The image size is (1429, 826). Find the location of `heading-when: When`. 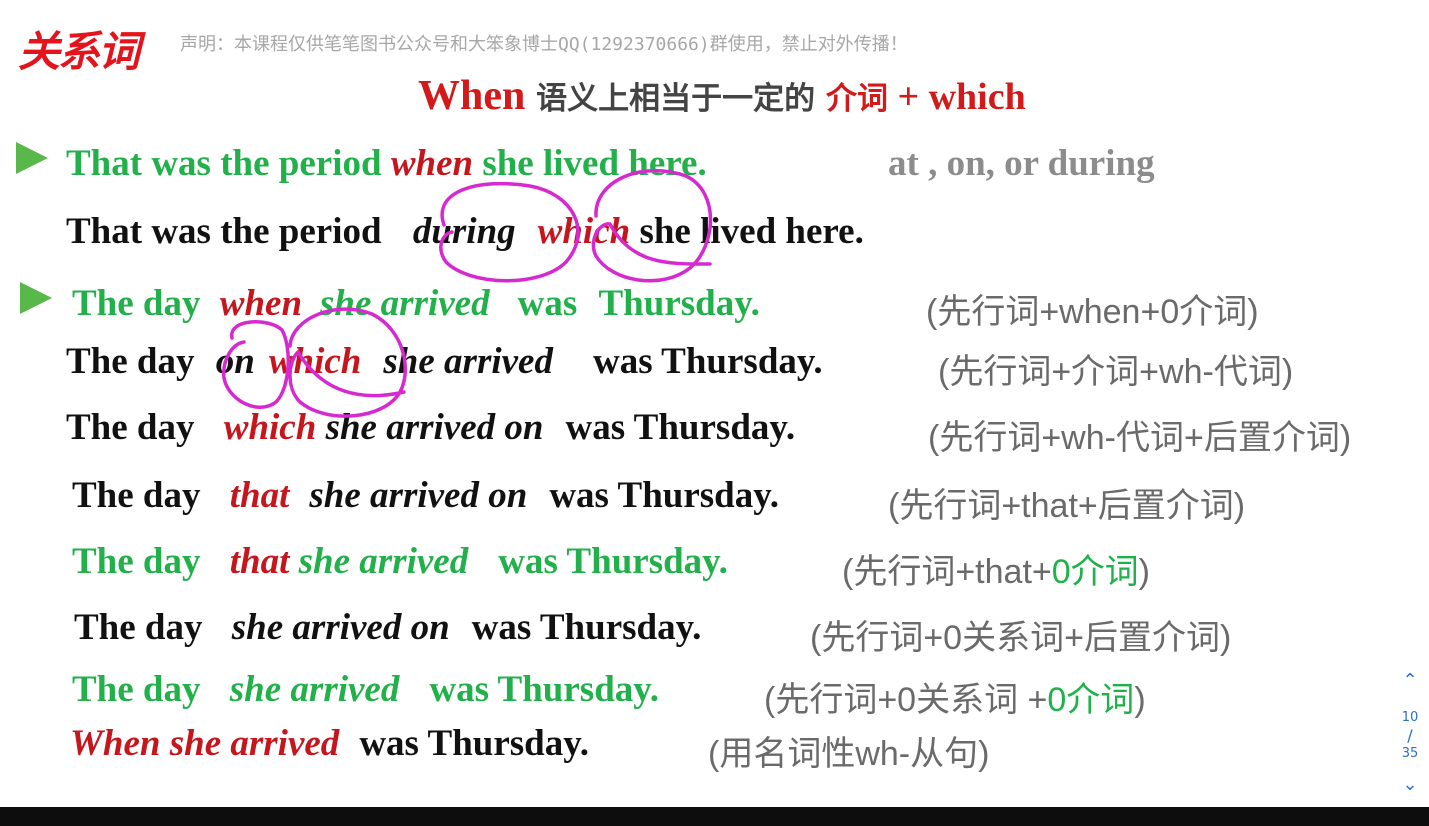

heading-when: When is located at coordinates (472, 96).